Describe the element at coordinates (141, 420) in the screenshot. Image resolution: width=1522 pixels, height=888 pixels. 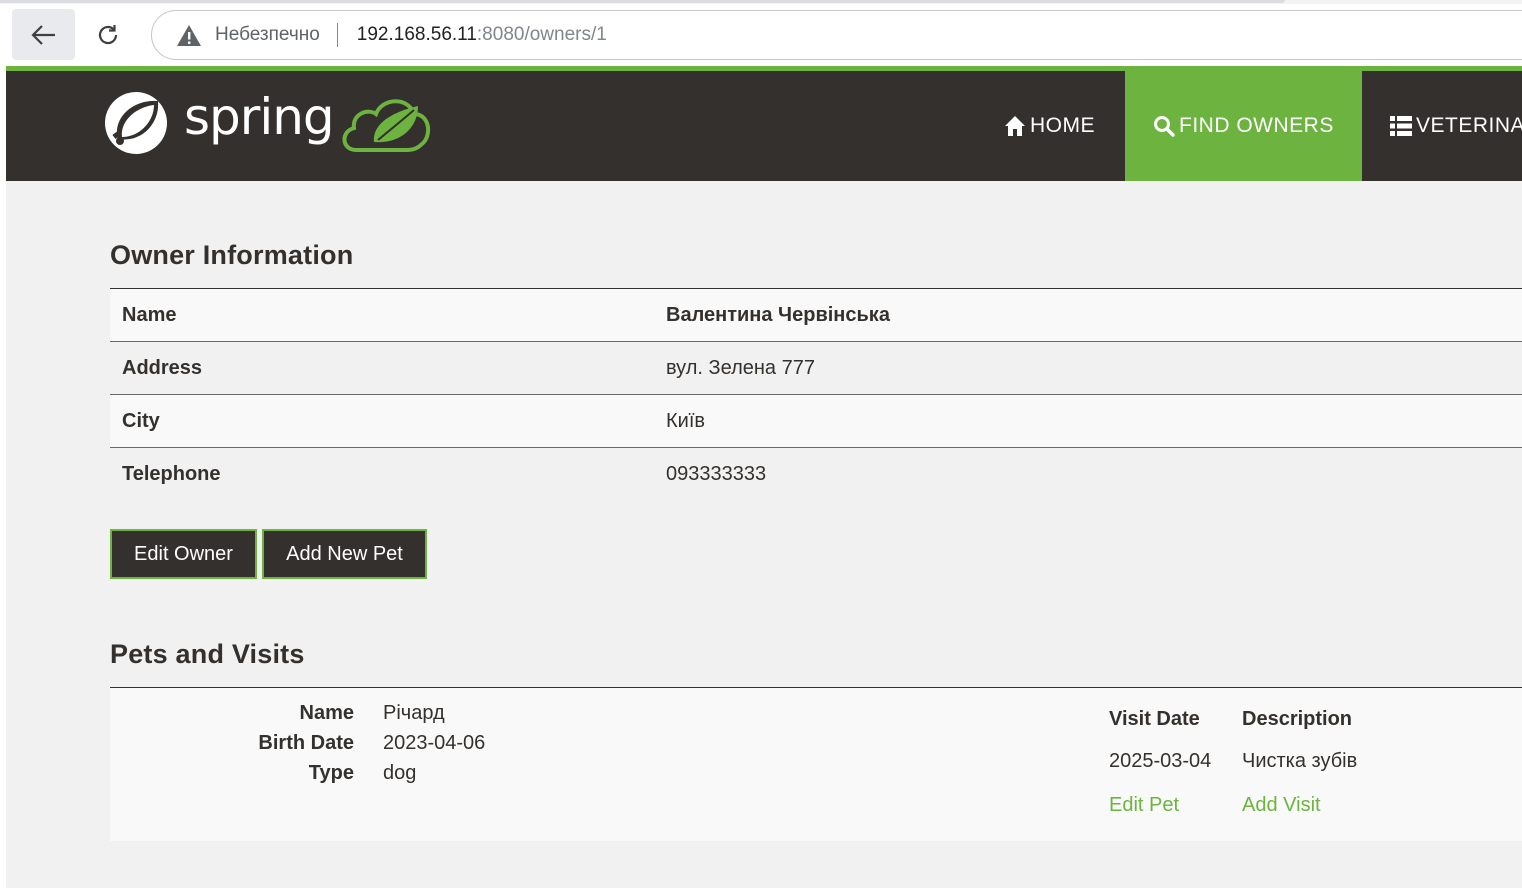
I see `owner-city-label: City` at that location.